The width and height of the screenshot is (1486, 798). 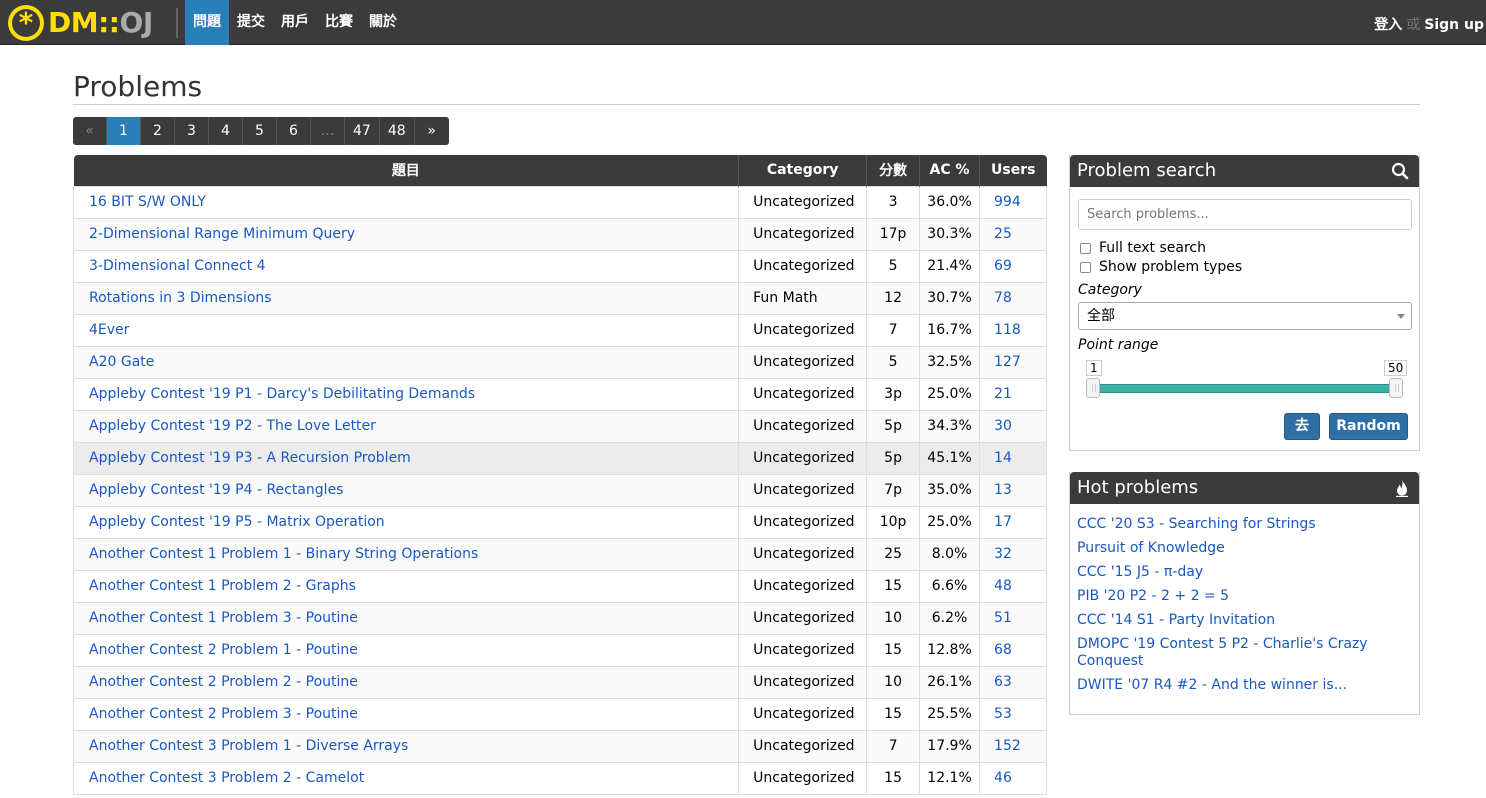 I want to click on column-header-ac-rate: AC %, so click(x=950, y=170).